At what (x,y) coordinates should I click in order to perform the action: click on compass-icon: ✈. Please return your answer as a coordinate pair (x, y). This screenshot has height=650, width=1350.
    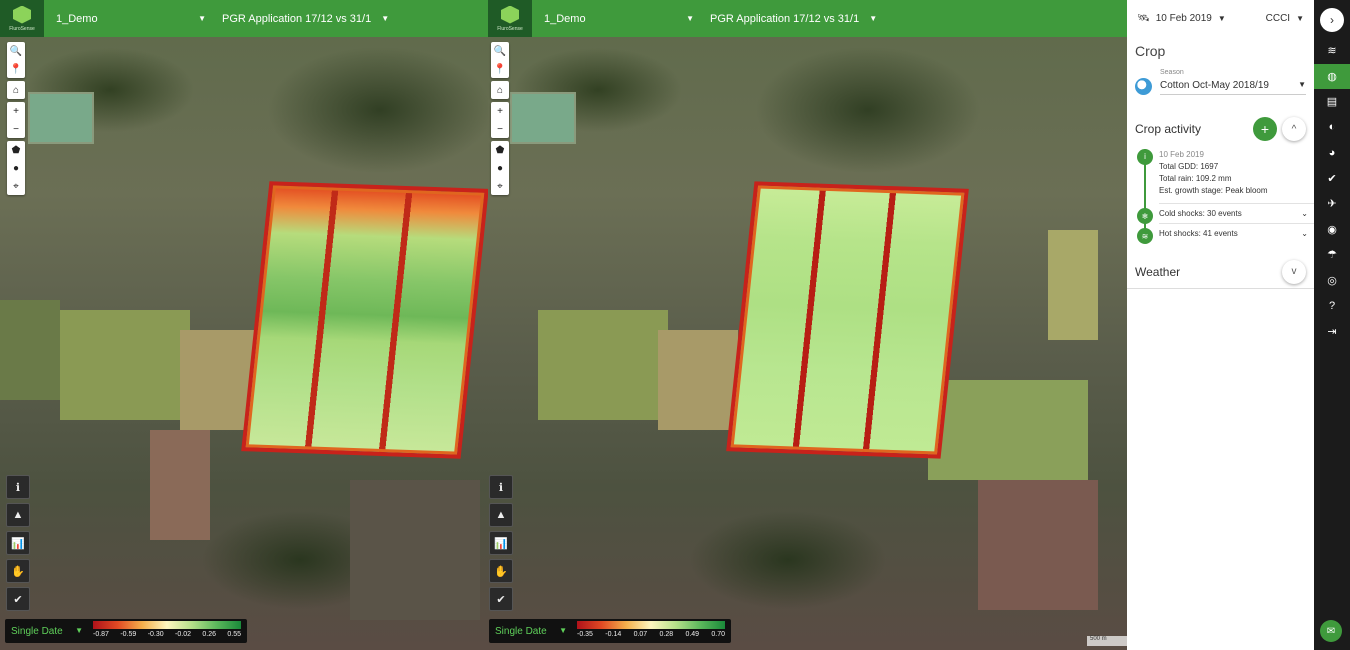
    Looking at the image, I should click on (1332, 204).